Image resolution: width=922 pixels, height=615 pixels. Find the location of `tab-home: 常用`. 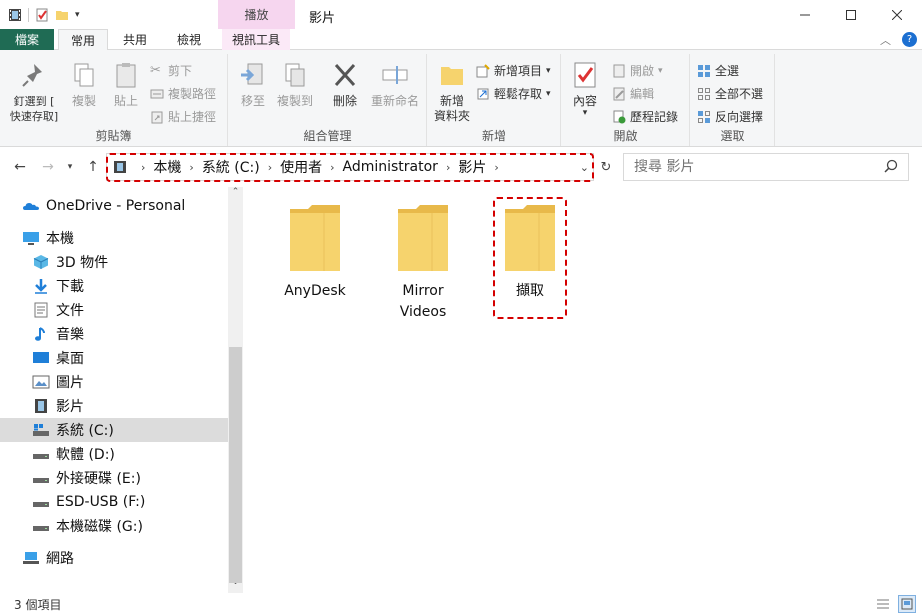

tab-home: 常用 is located at coordinates (83, 40).